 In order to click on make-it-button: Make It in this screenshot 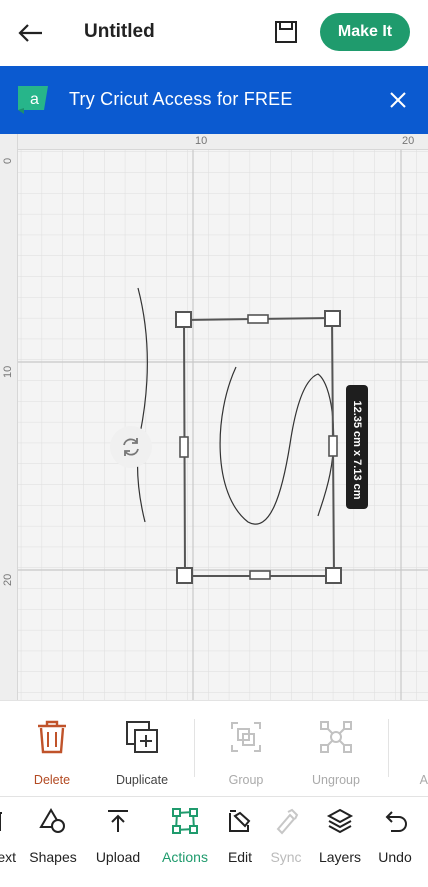, I will do `click(365, 32)`.